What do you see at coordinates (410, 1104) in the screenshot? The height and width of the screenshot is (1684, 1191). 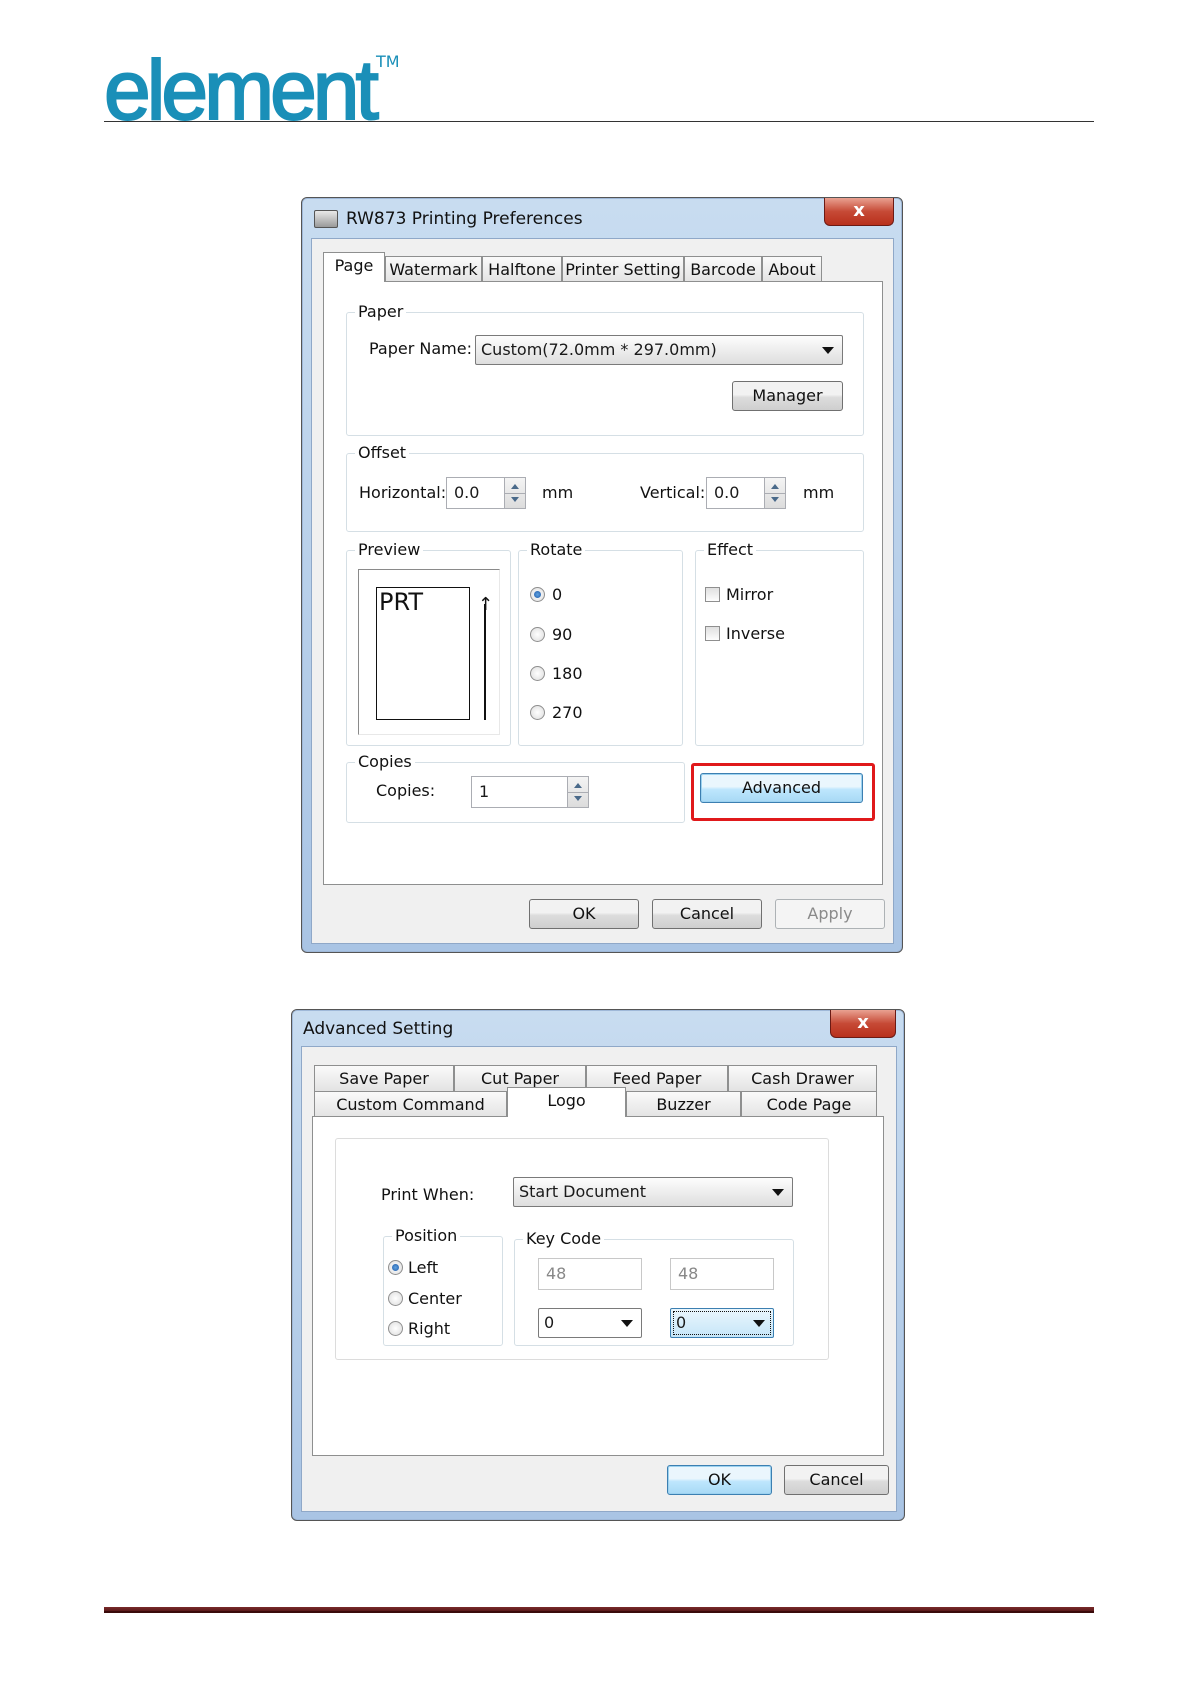 I see `tab-custom-command: Custom Command` at bounding box center [410, 1104].